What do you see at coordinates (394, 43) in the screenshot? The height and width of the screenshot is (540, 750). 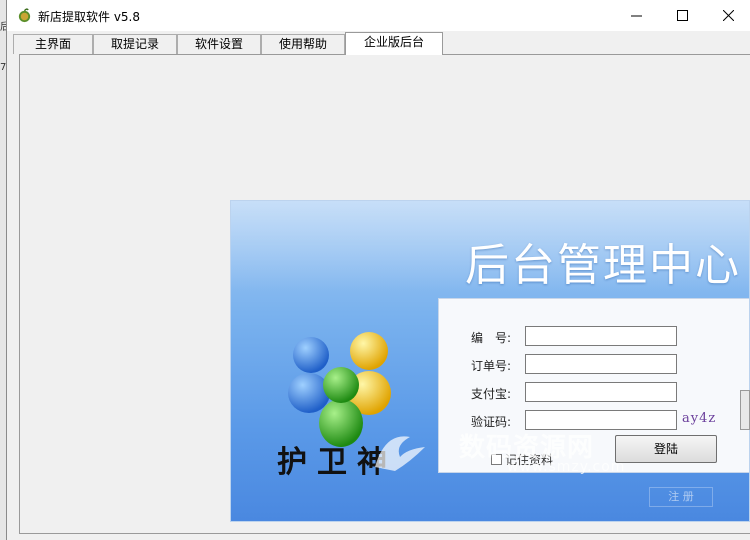 I see `tab-enterprise-admin: 企业版后台` at bounding box center [394, 43].